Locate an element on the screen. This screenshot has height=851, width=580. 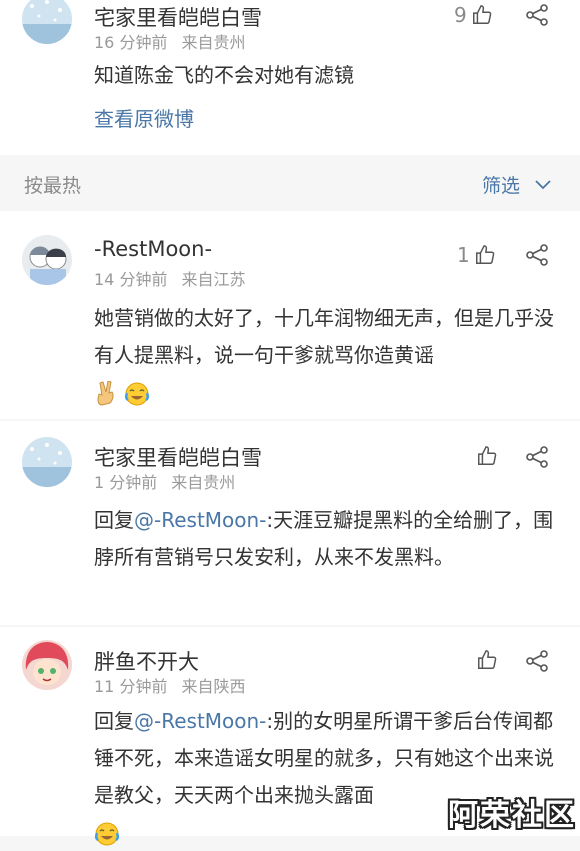
post-location: 来自贵州 is located at coordinates (213, 42).